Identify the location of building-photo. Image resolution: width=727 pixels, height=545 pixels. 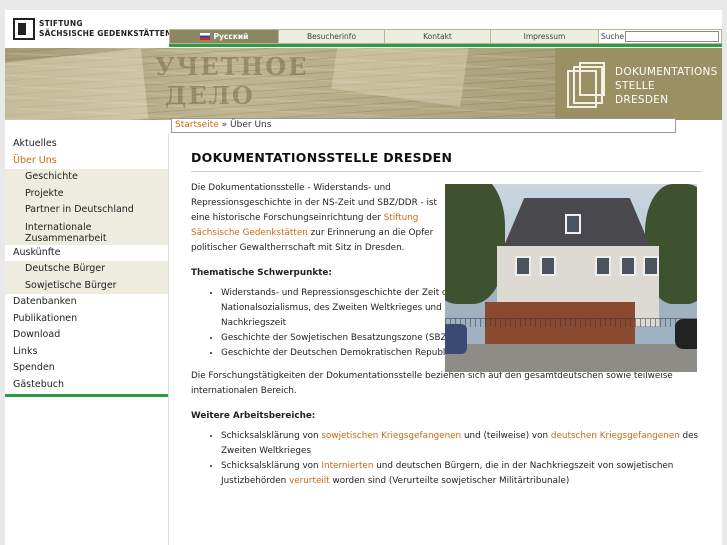
(571, 278).